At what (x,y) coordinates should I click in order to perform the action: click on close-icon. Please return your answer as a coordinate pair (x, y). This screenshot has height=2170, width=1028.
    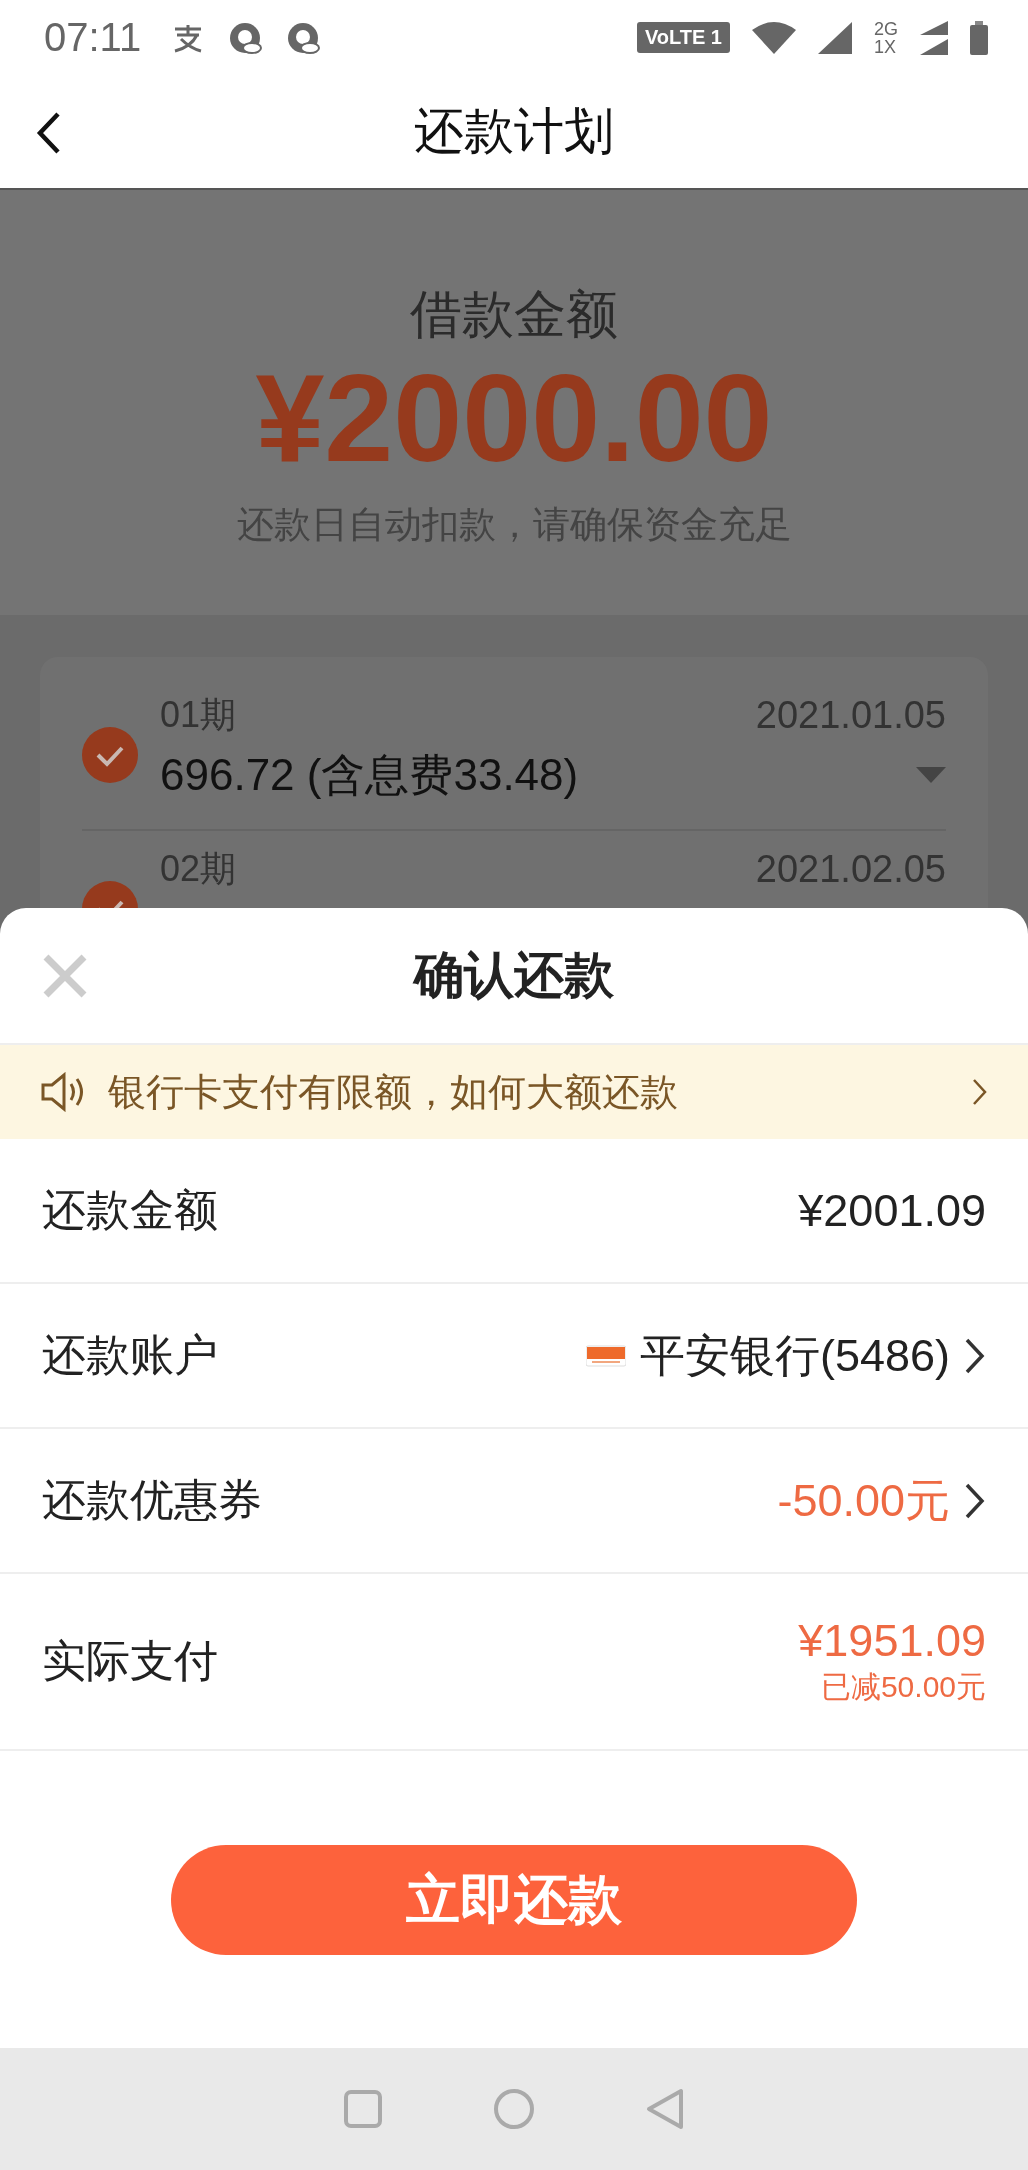
    Looking at the image, I should click on (65, 976).